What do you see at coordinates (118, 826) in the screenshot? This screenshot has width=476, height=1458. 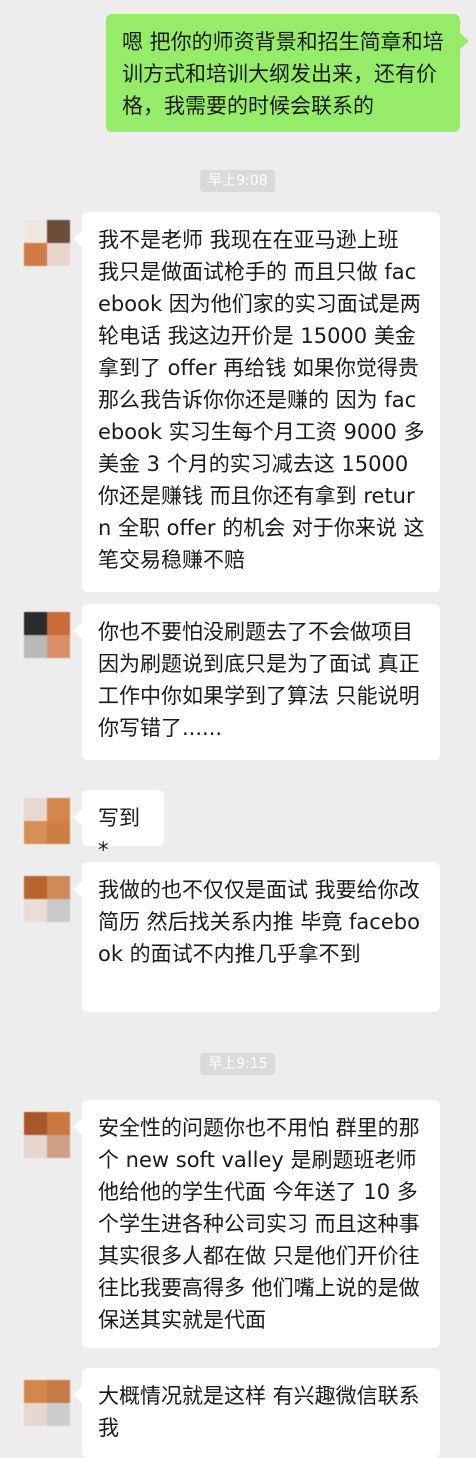 I see `incoming-message-bubble: 写到*` at bounding box center [118, 826].